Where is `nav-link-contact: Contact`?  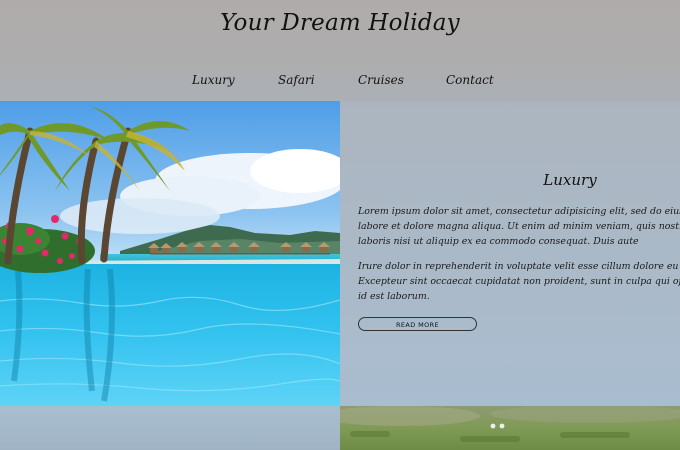 nav-link-contact: Contact is located at coordinates (470, 80).